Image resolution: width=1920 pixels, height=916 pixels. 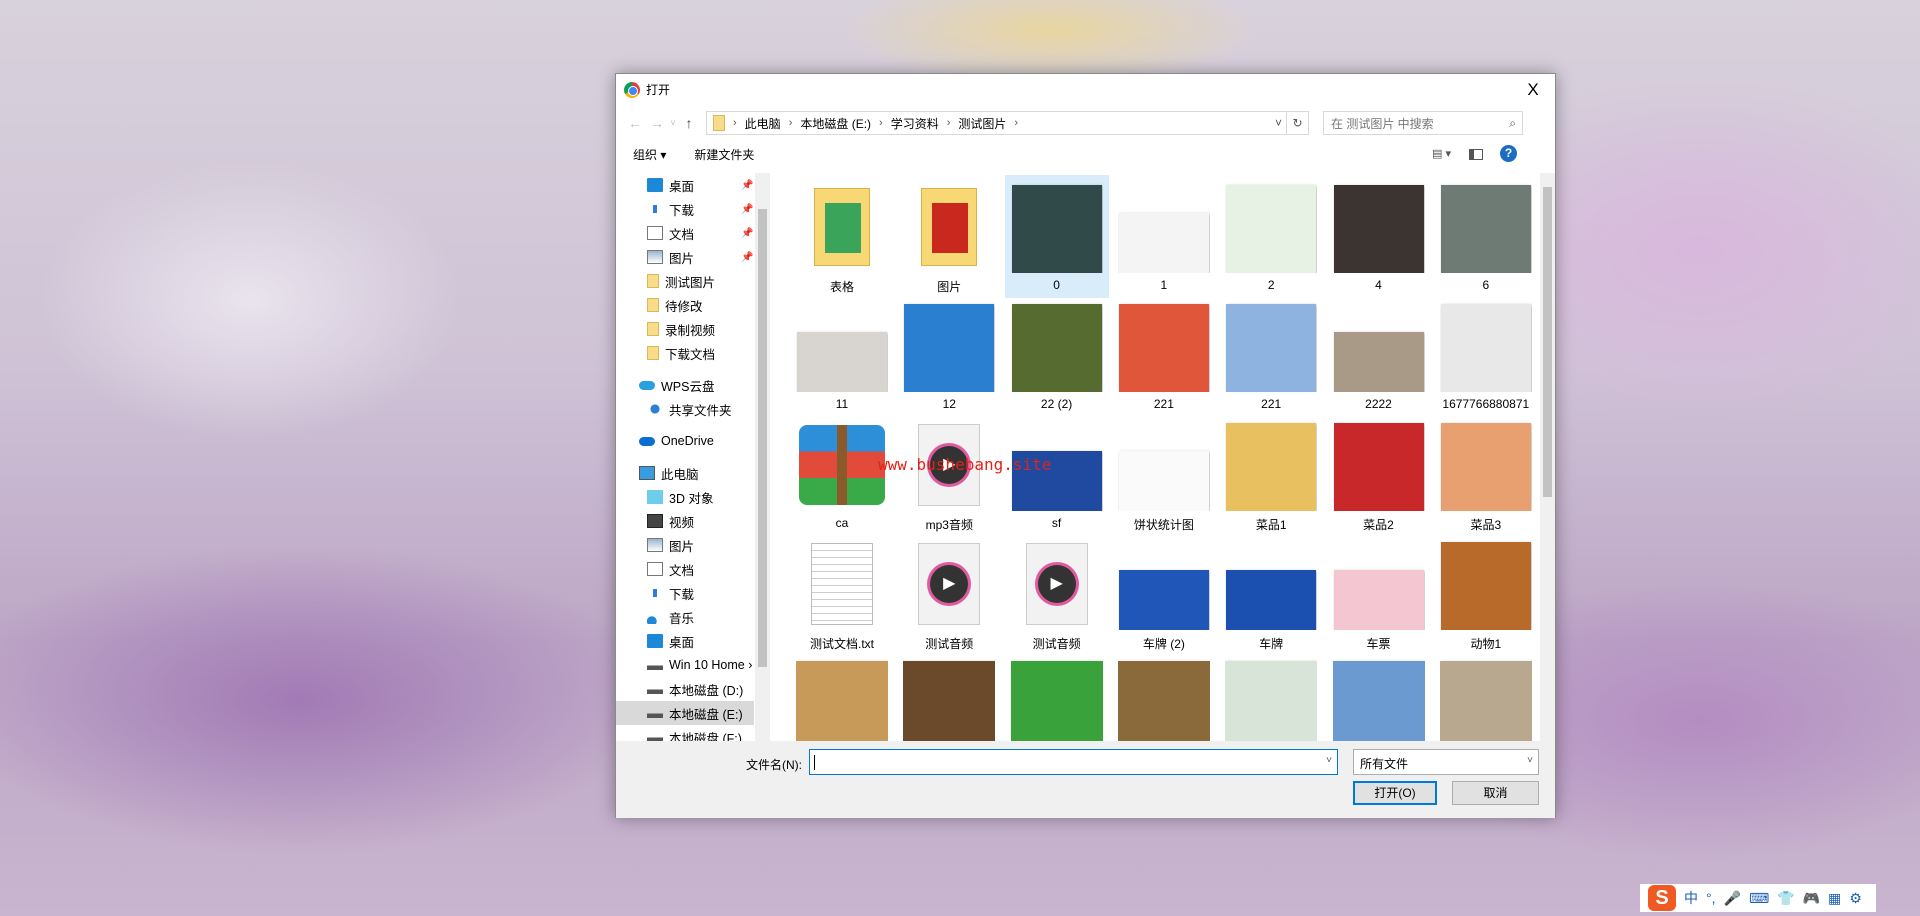 What do you see at coordinates (1785, 898) in the screenshot?
I see `ime-tool-icon: 👕` at bounding box center [1785, 898].